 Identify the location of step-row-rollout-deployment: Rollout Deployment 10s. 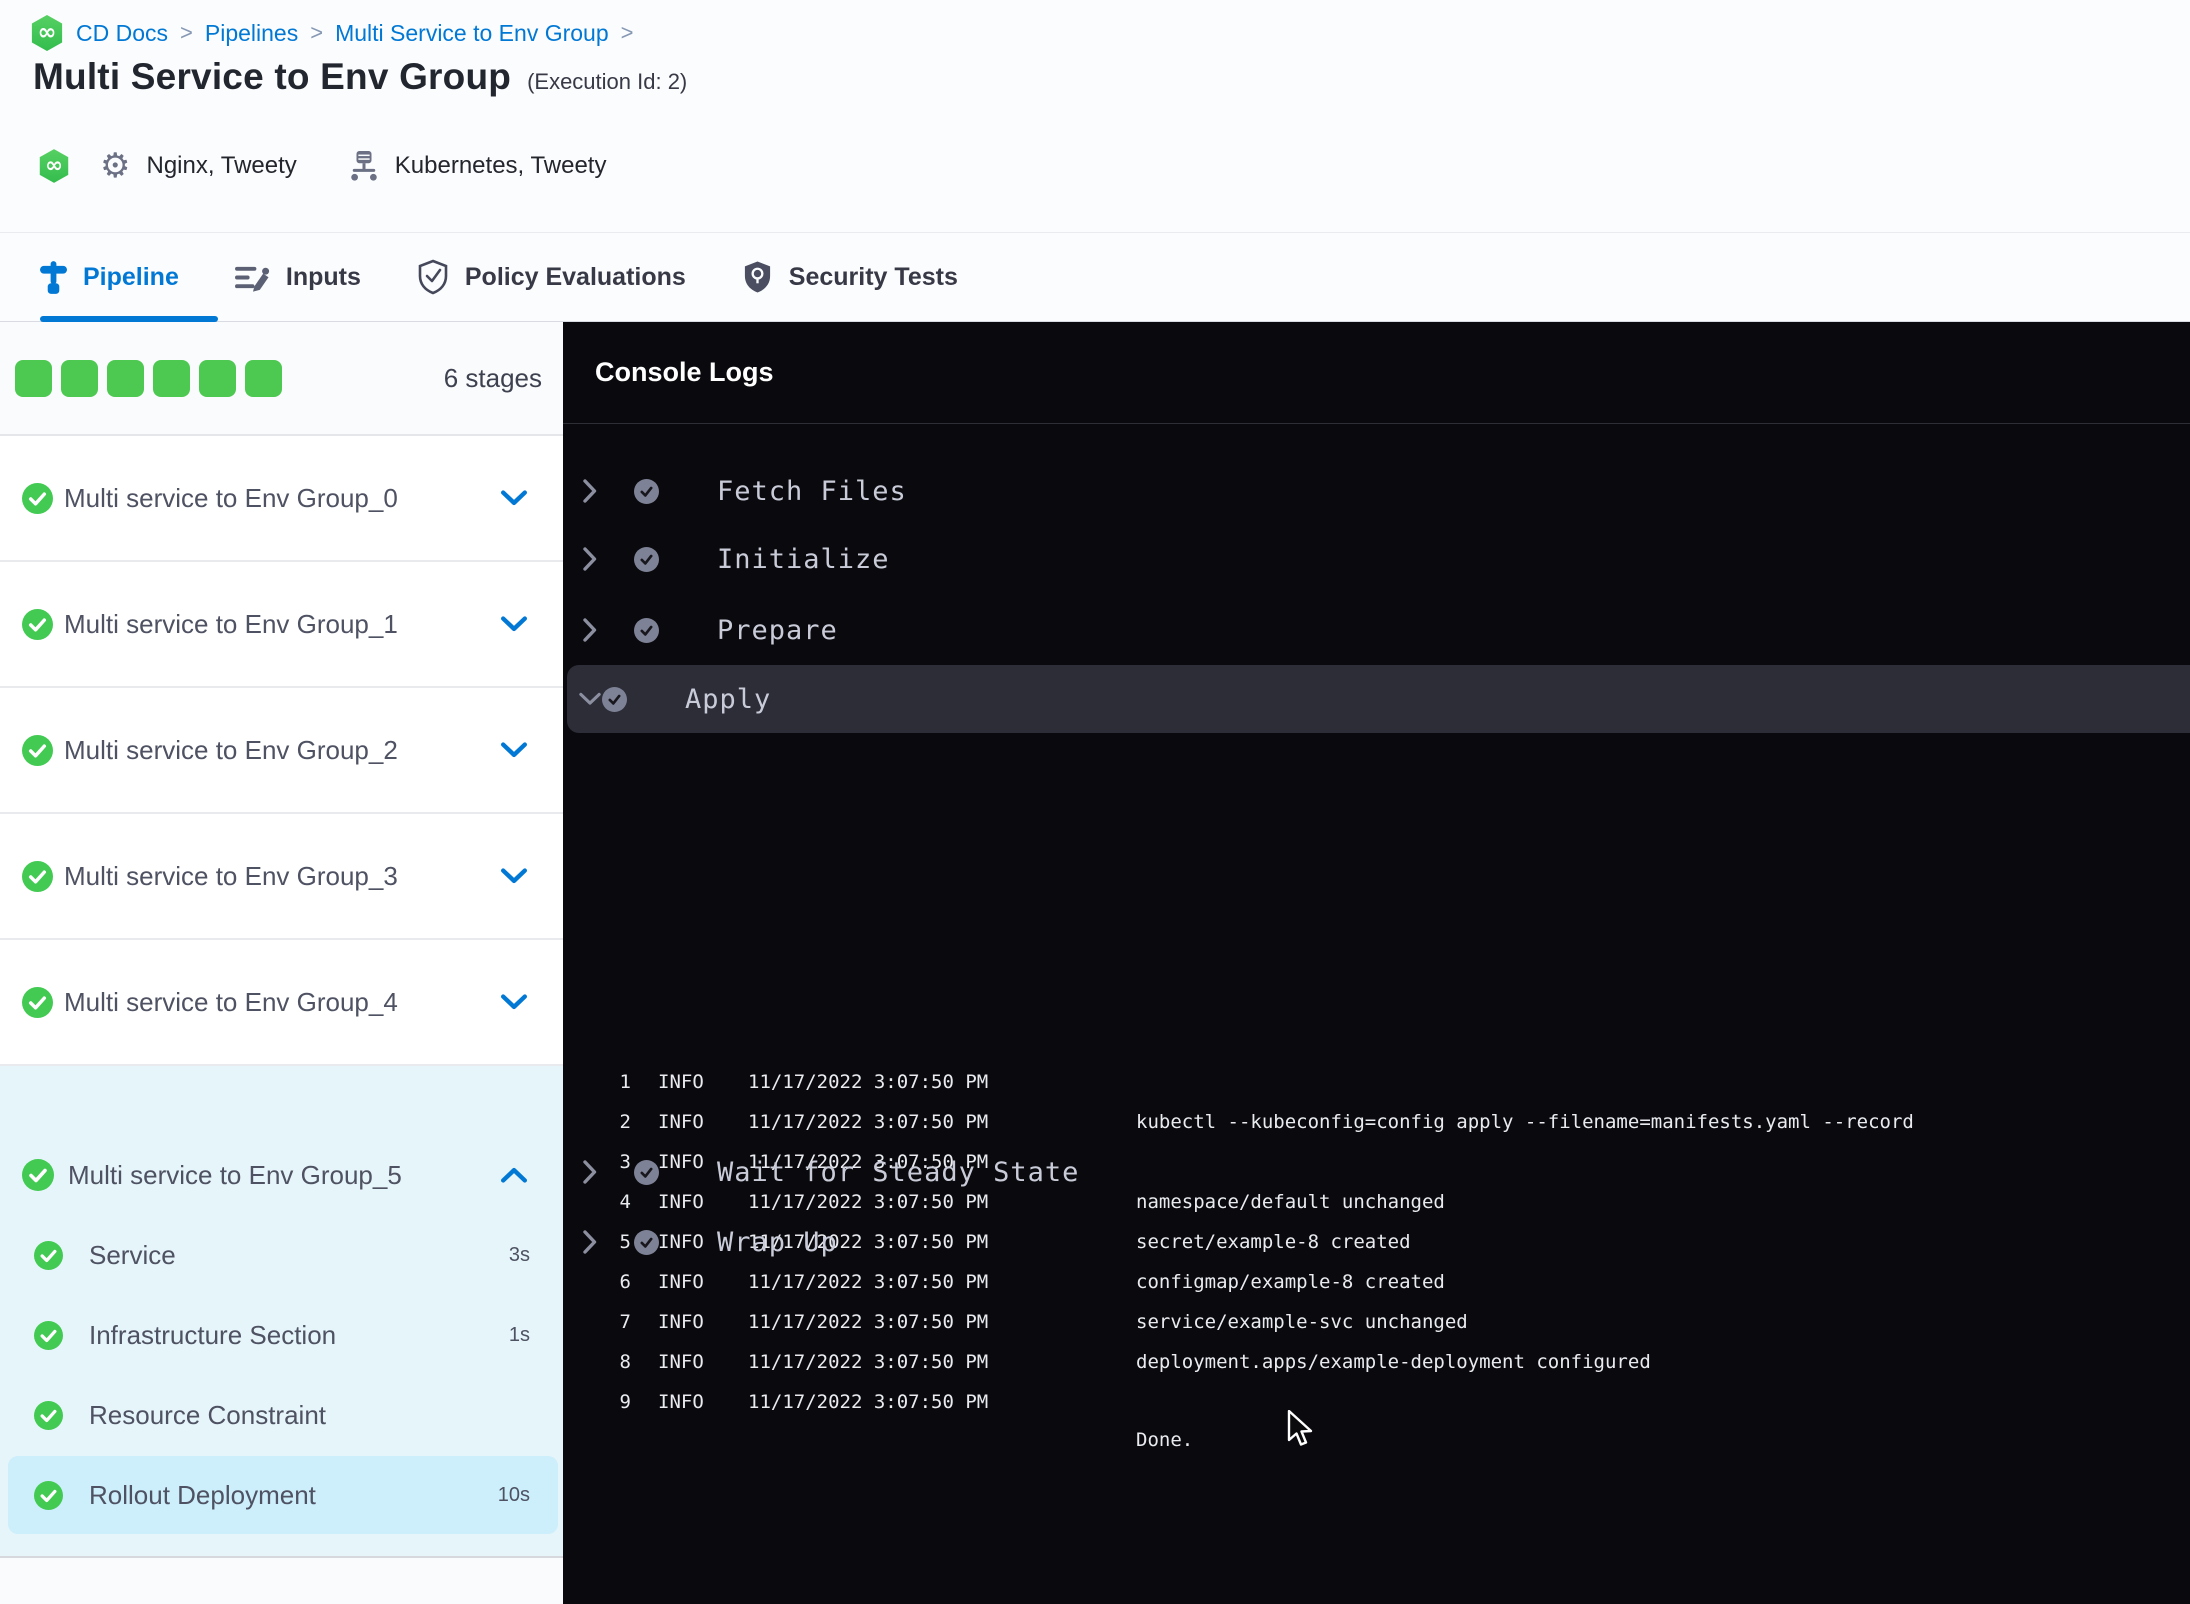
(283, 1495).